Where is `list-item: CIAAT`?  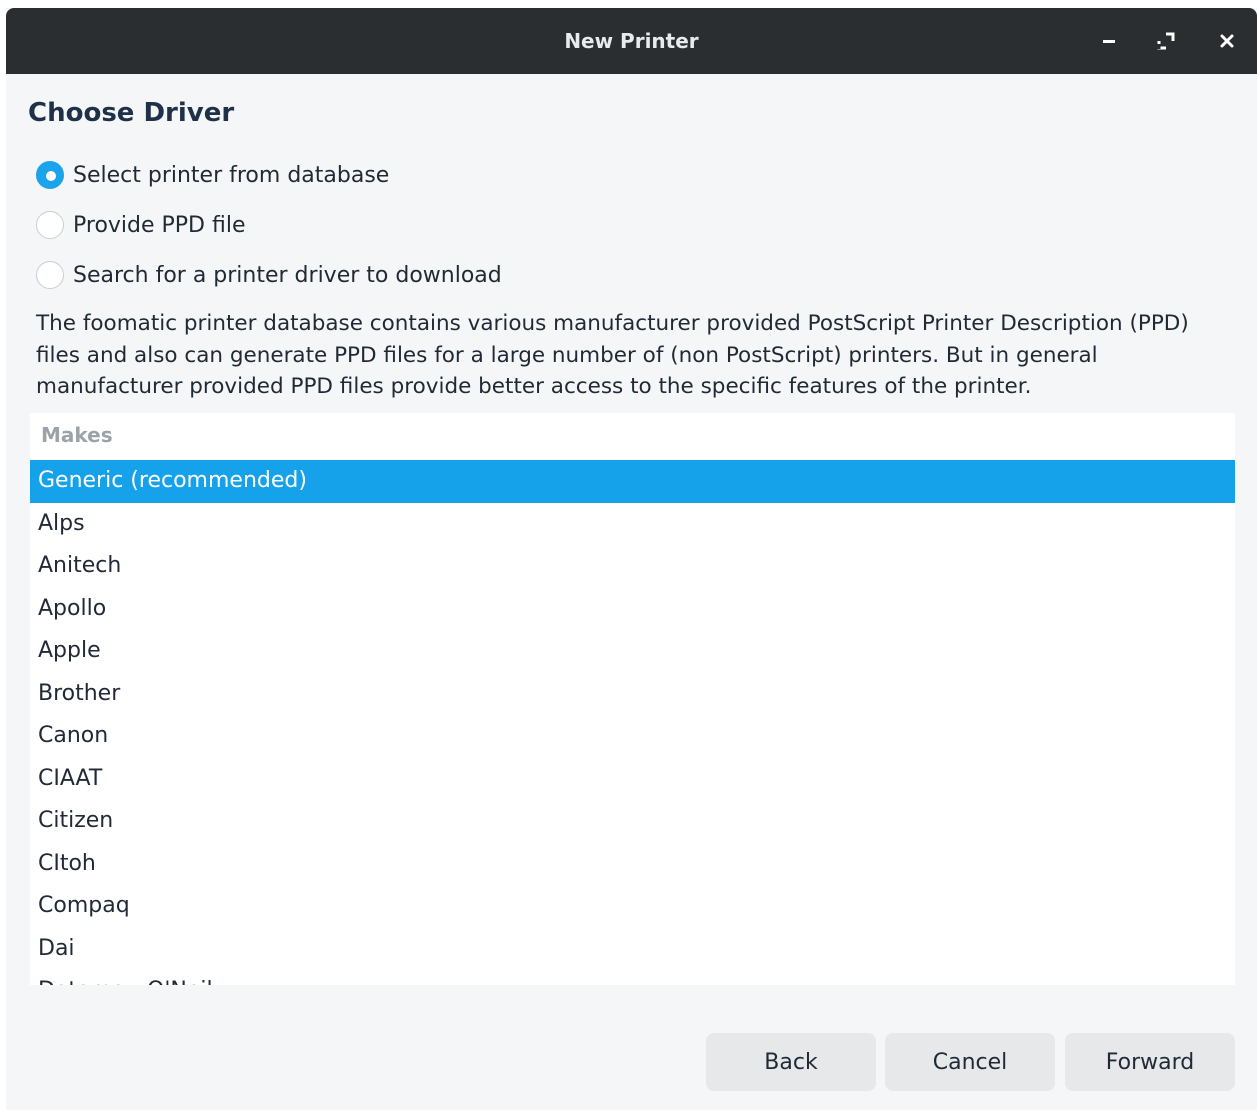
list-item: CIAAT is located at coordinates (632, 779).